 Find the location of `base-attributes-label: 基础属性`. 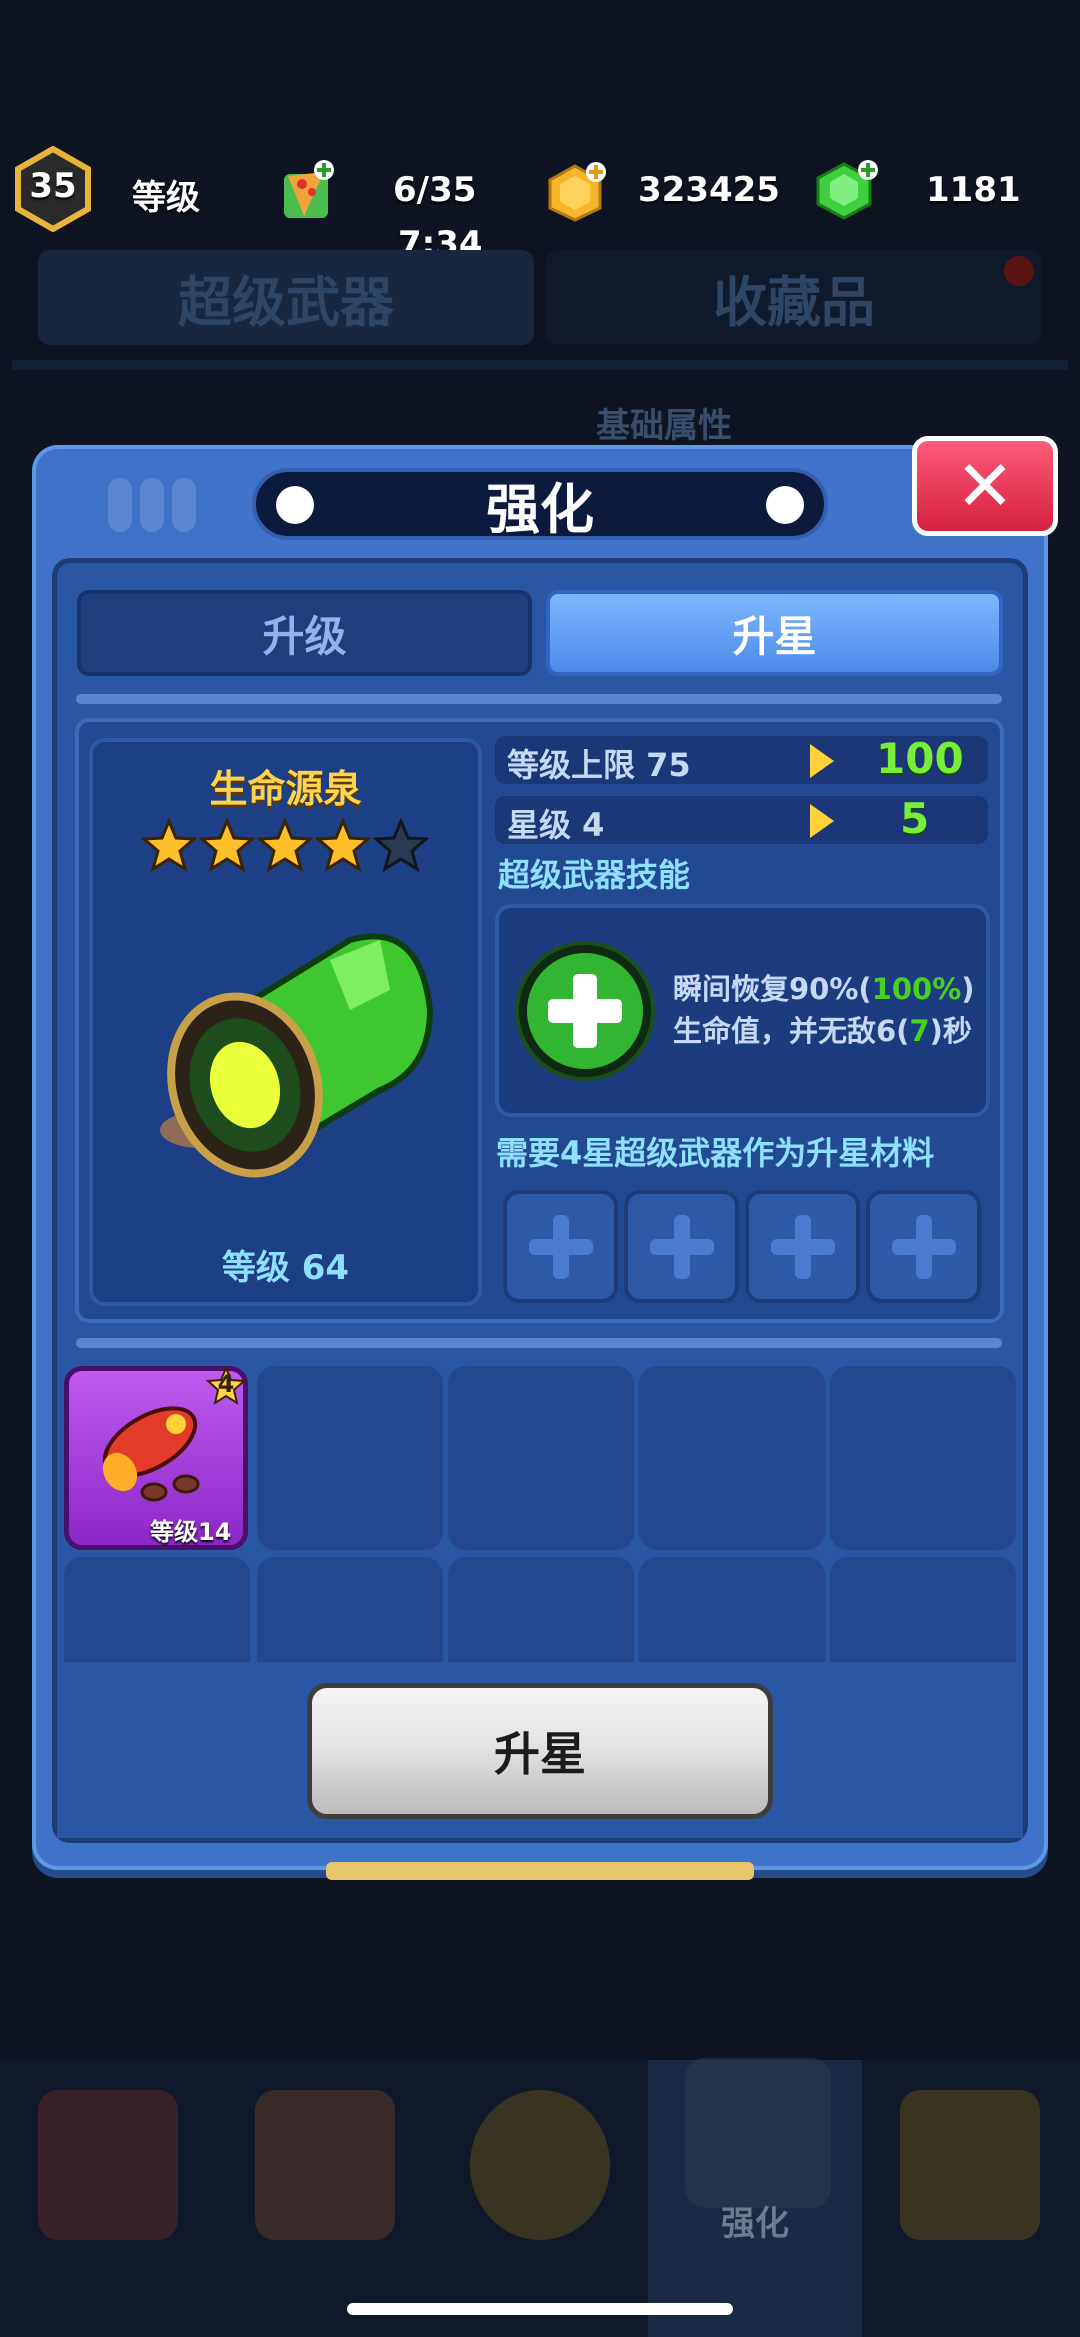

base-attributes-label: 基础属性 is located at coordinates (664, 426).